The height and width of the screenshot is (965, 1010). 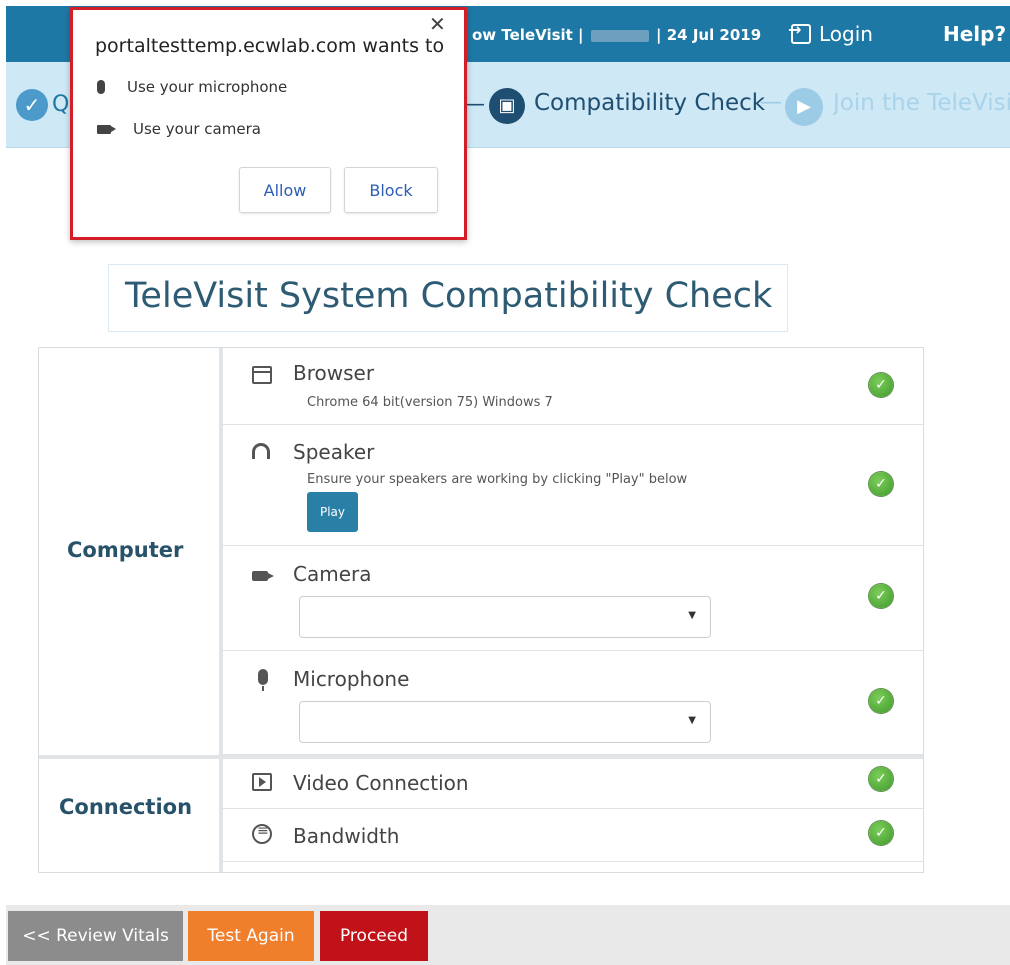 I want to click on permission-microphone: Use your microphone, so click(x=192, y=87).